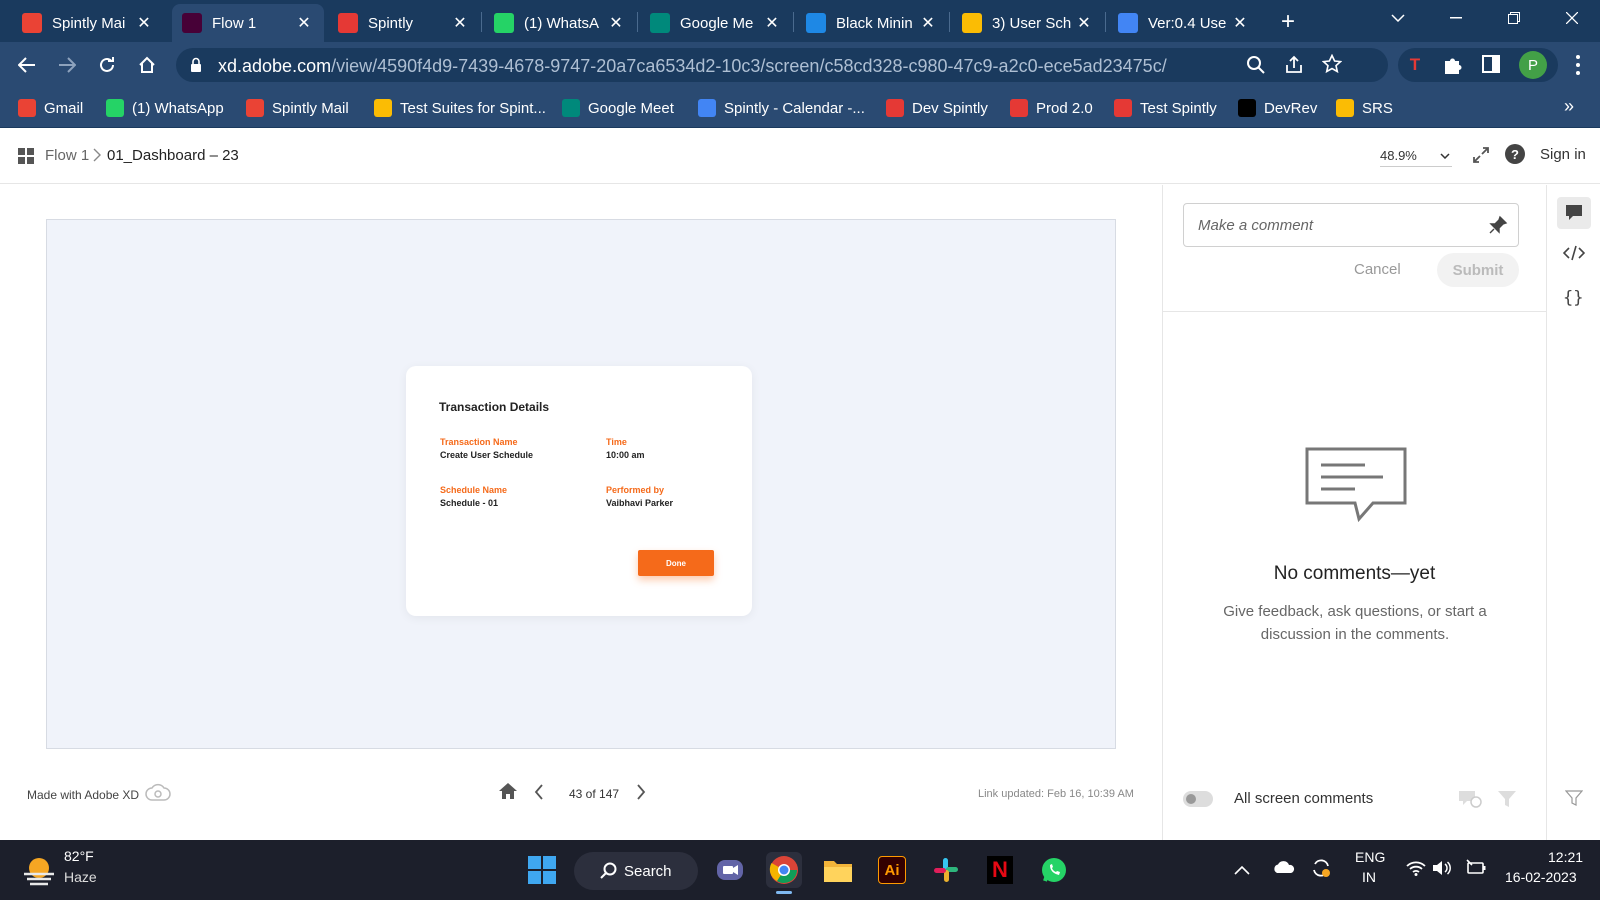  Describe the element at coordinates (1453, 67) in the screenshot. I see `puzzle-extension-icon` at that location.